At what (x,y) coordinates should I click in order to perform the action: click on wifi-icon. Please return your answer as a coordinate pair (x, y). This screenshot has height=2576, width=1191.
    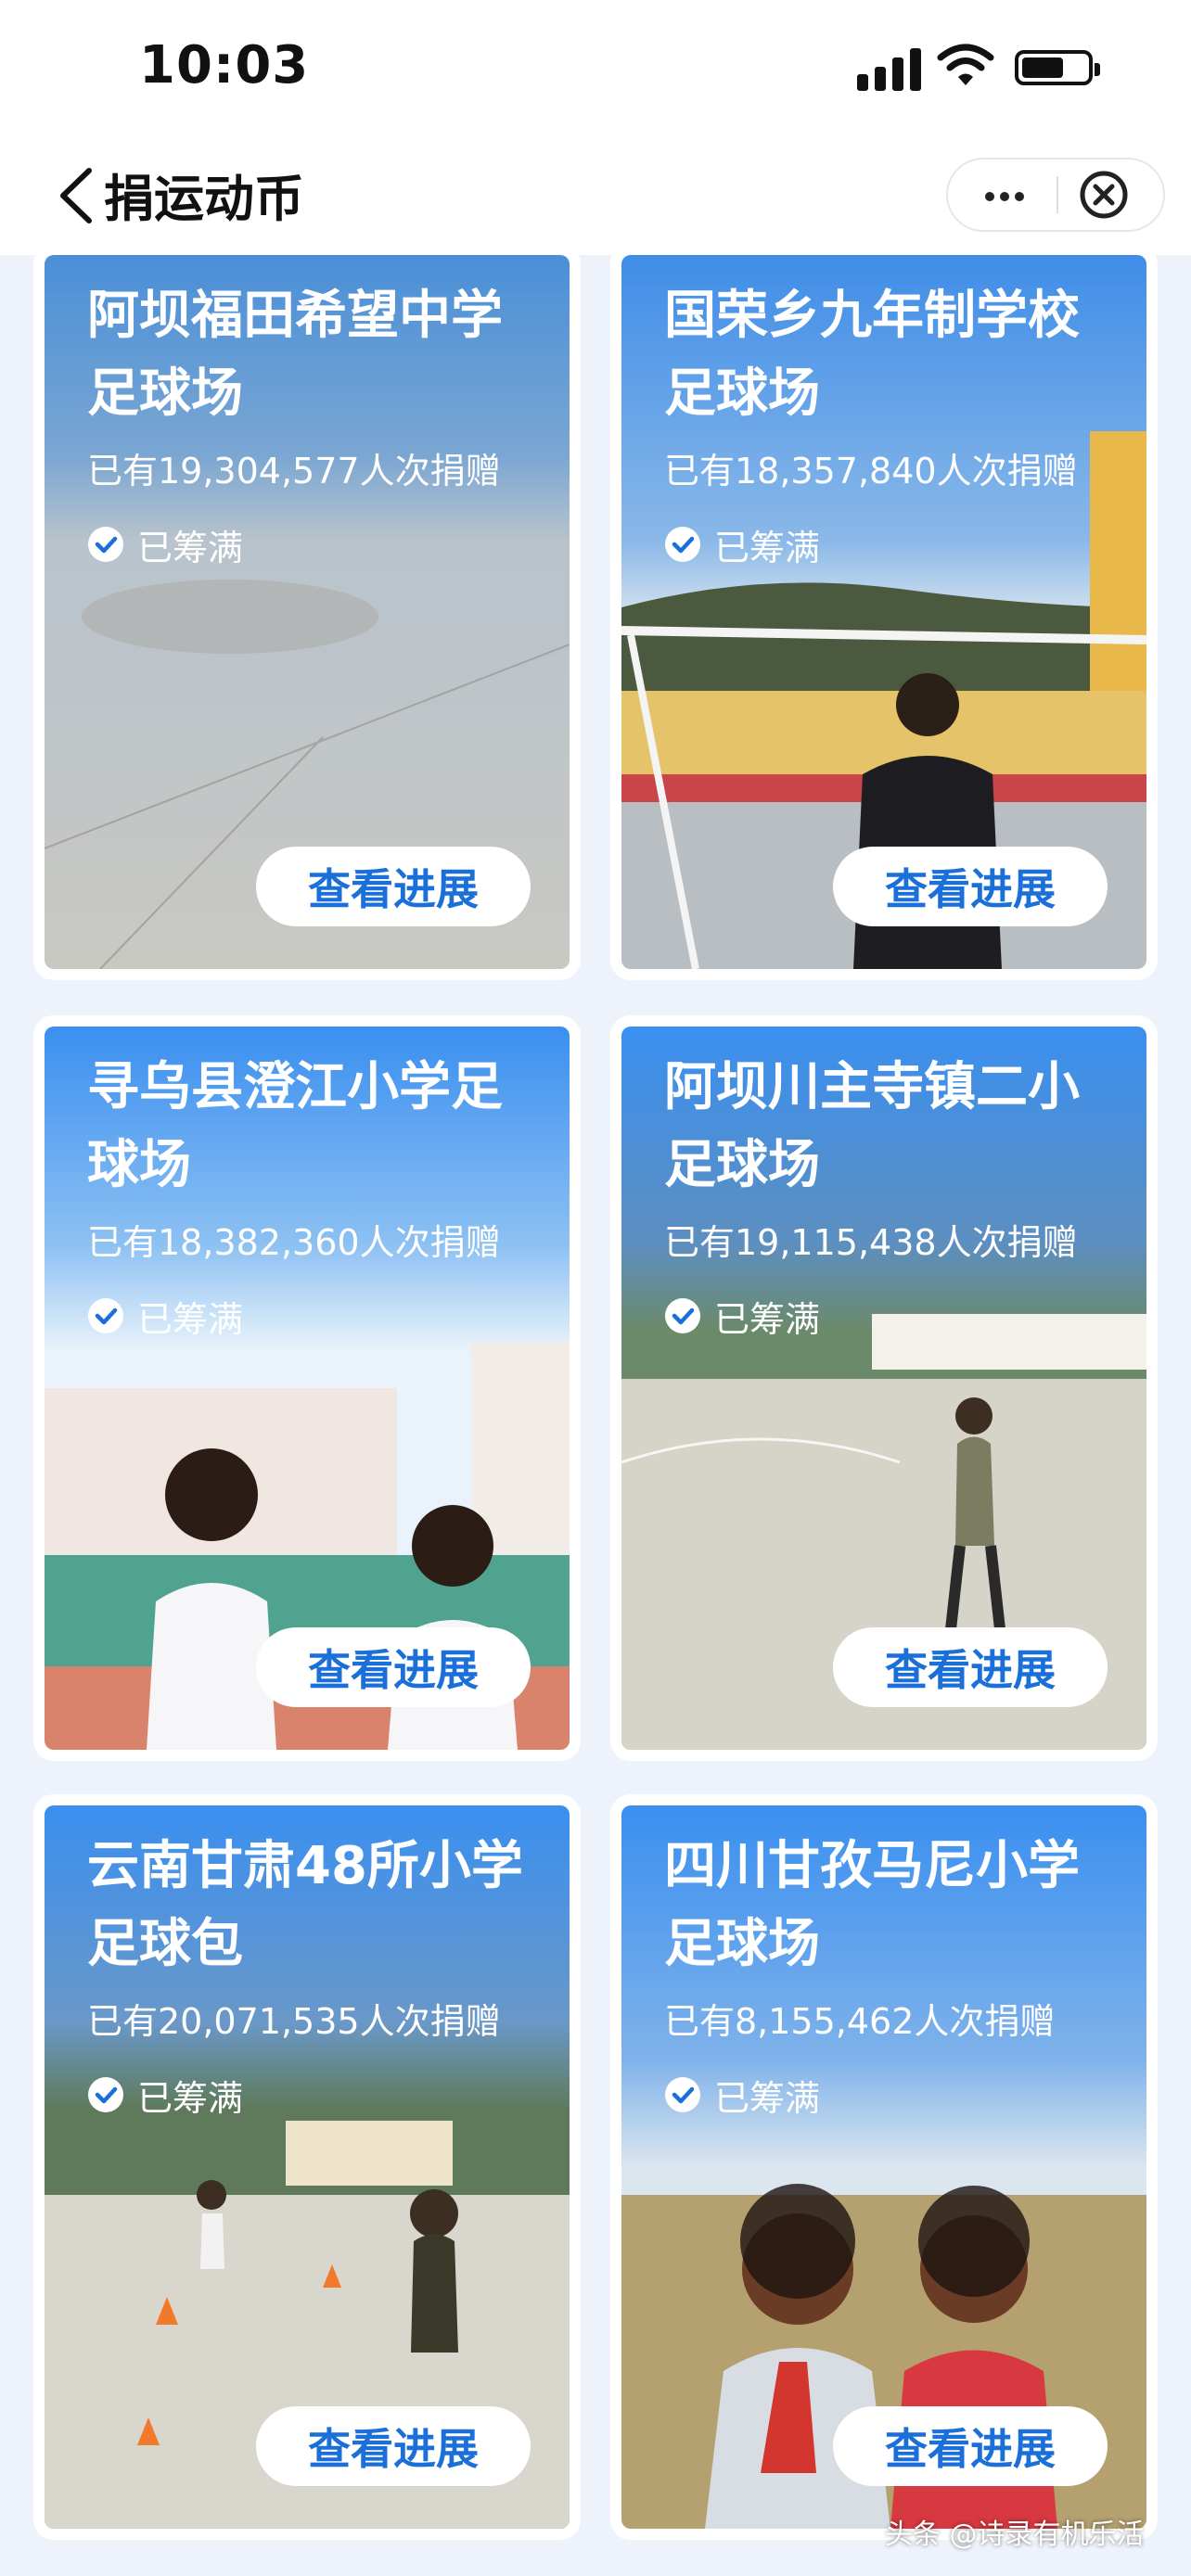
    Looking at the image, I should click on (966, 64).